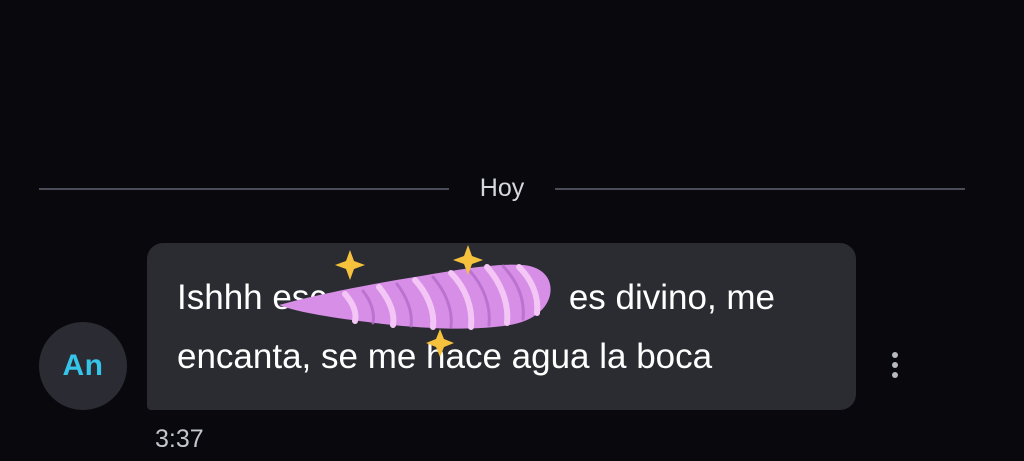 Image resolution: width=1024 pixels, height=461 pixels. I want to click on message-text-line-2: encanta, se me hace agua la boca, so click(445, 356).